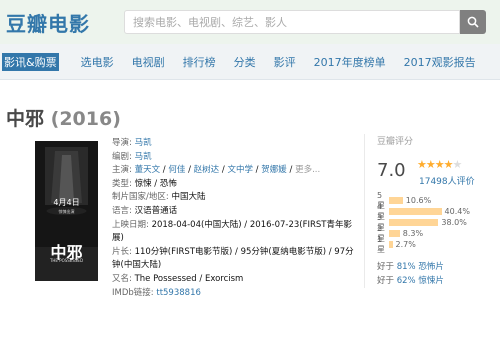  I want to click on nav-showtimes: 影讯&购票, so click(30, 61).